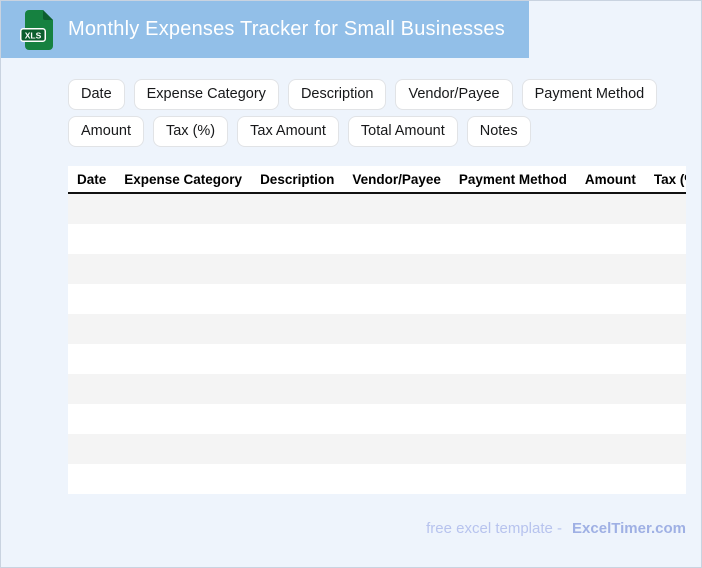 The image size is (702, 568). Describe the element at coordinates (288, 131) in the screenshot. I see `column-chip-tax-amount: Tax Amount` at that location.